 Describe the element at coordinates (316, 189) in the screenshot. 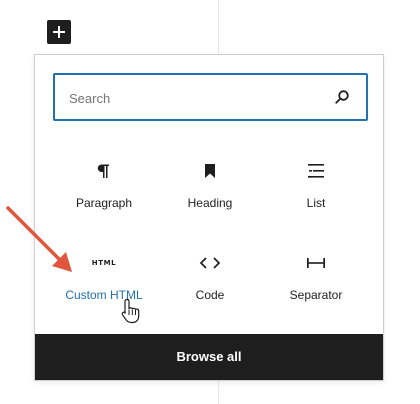

I see `block-list: List` at that location.